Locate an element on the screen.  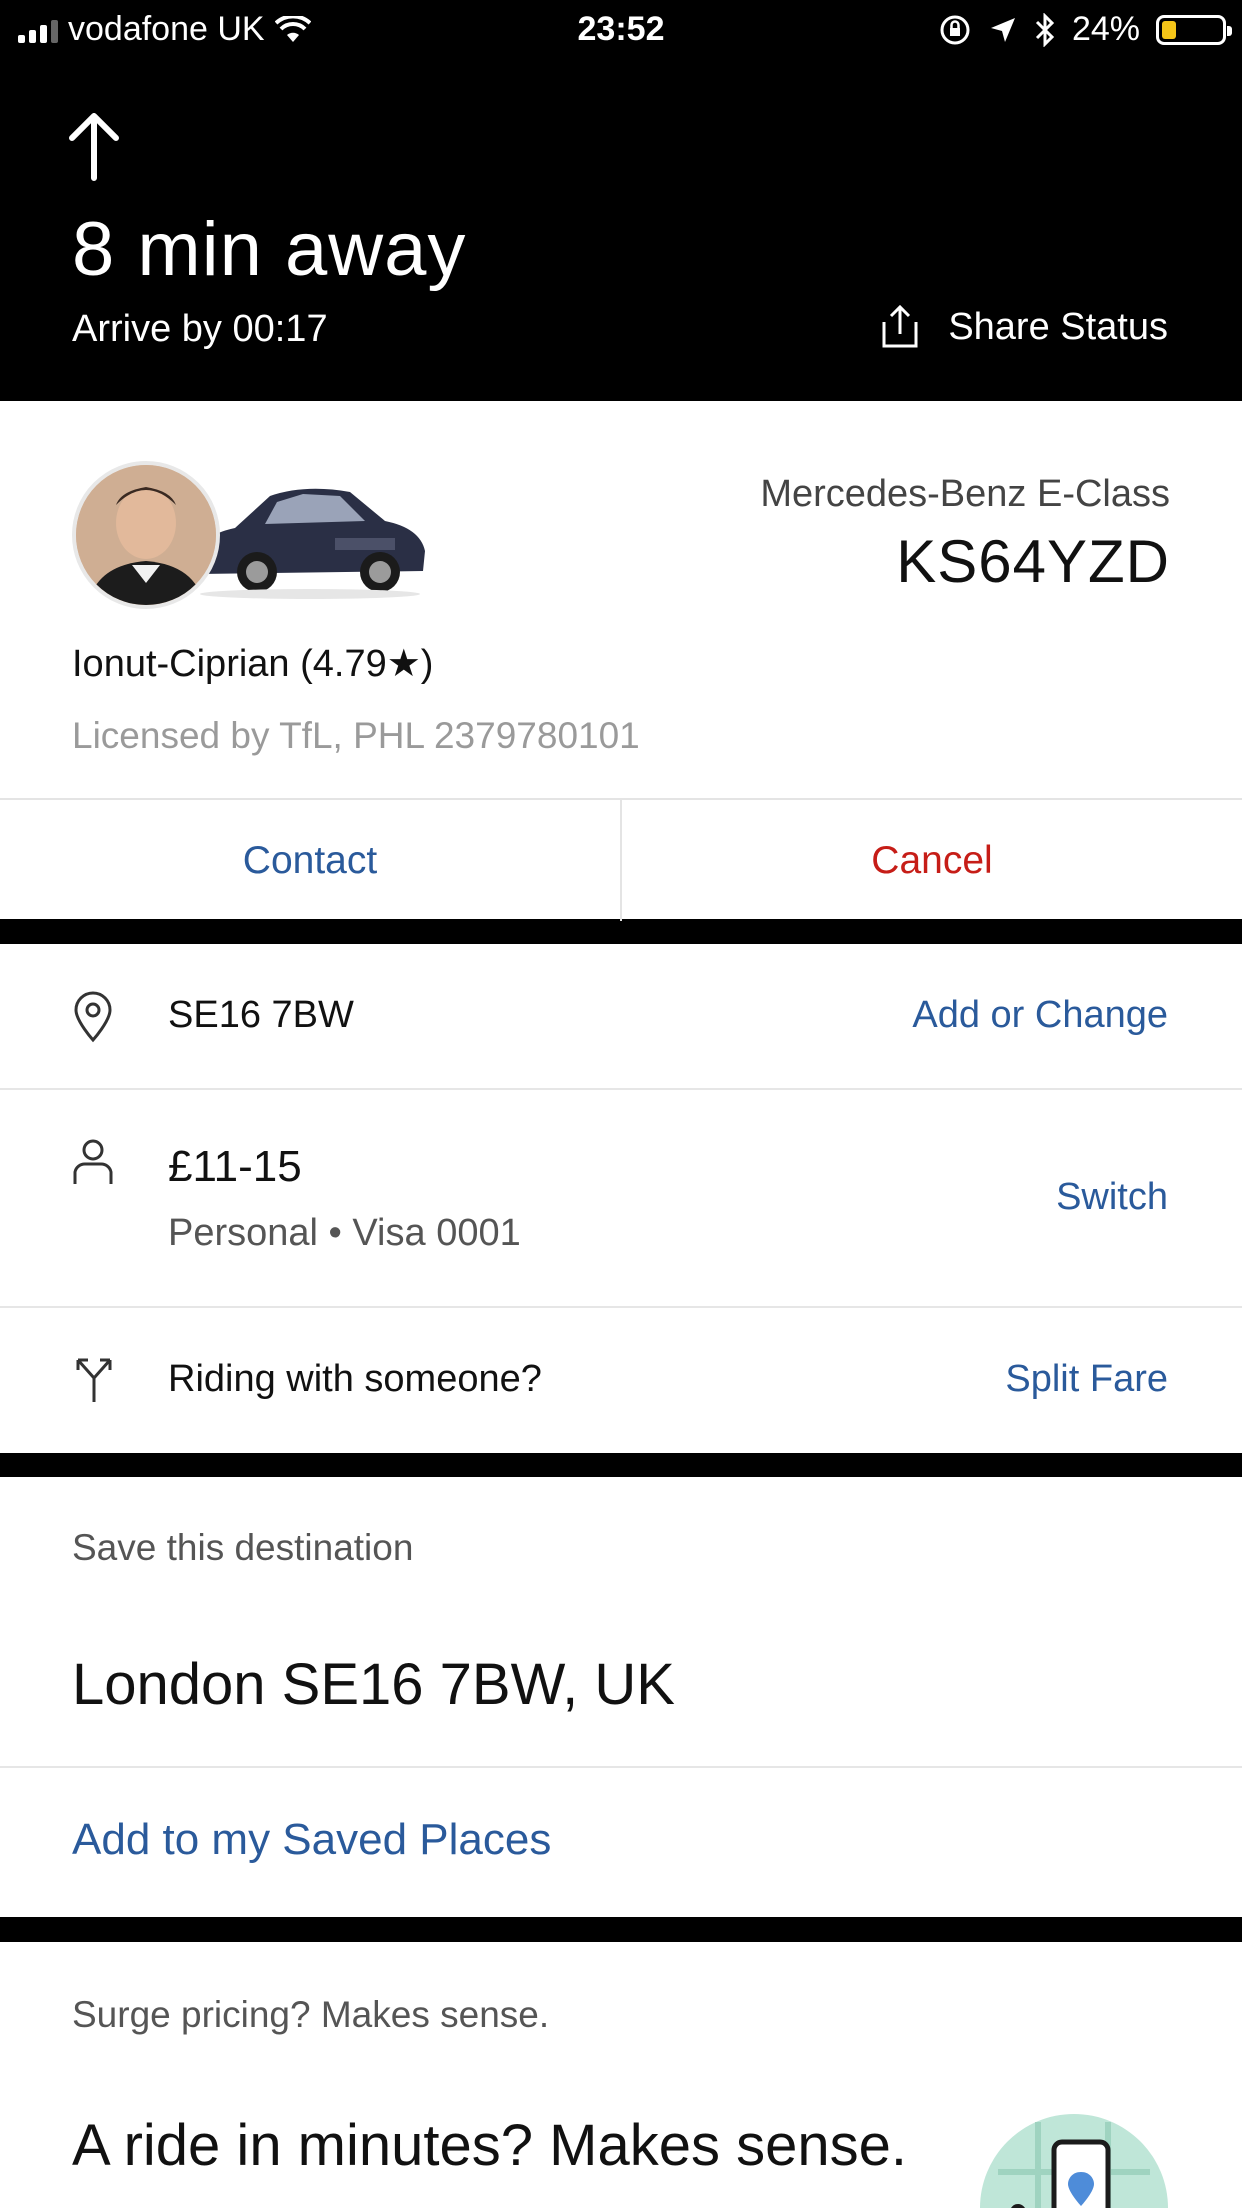
promo-heading: Surge pricing? Makes sense. is located at coordinates (311, 2014).